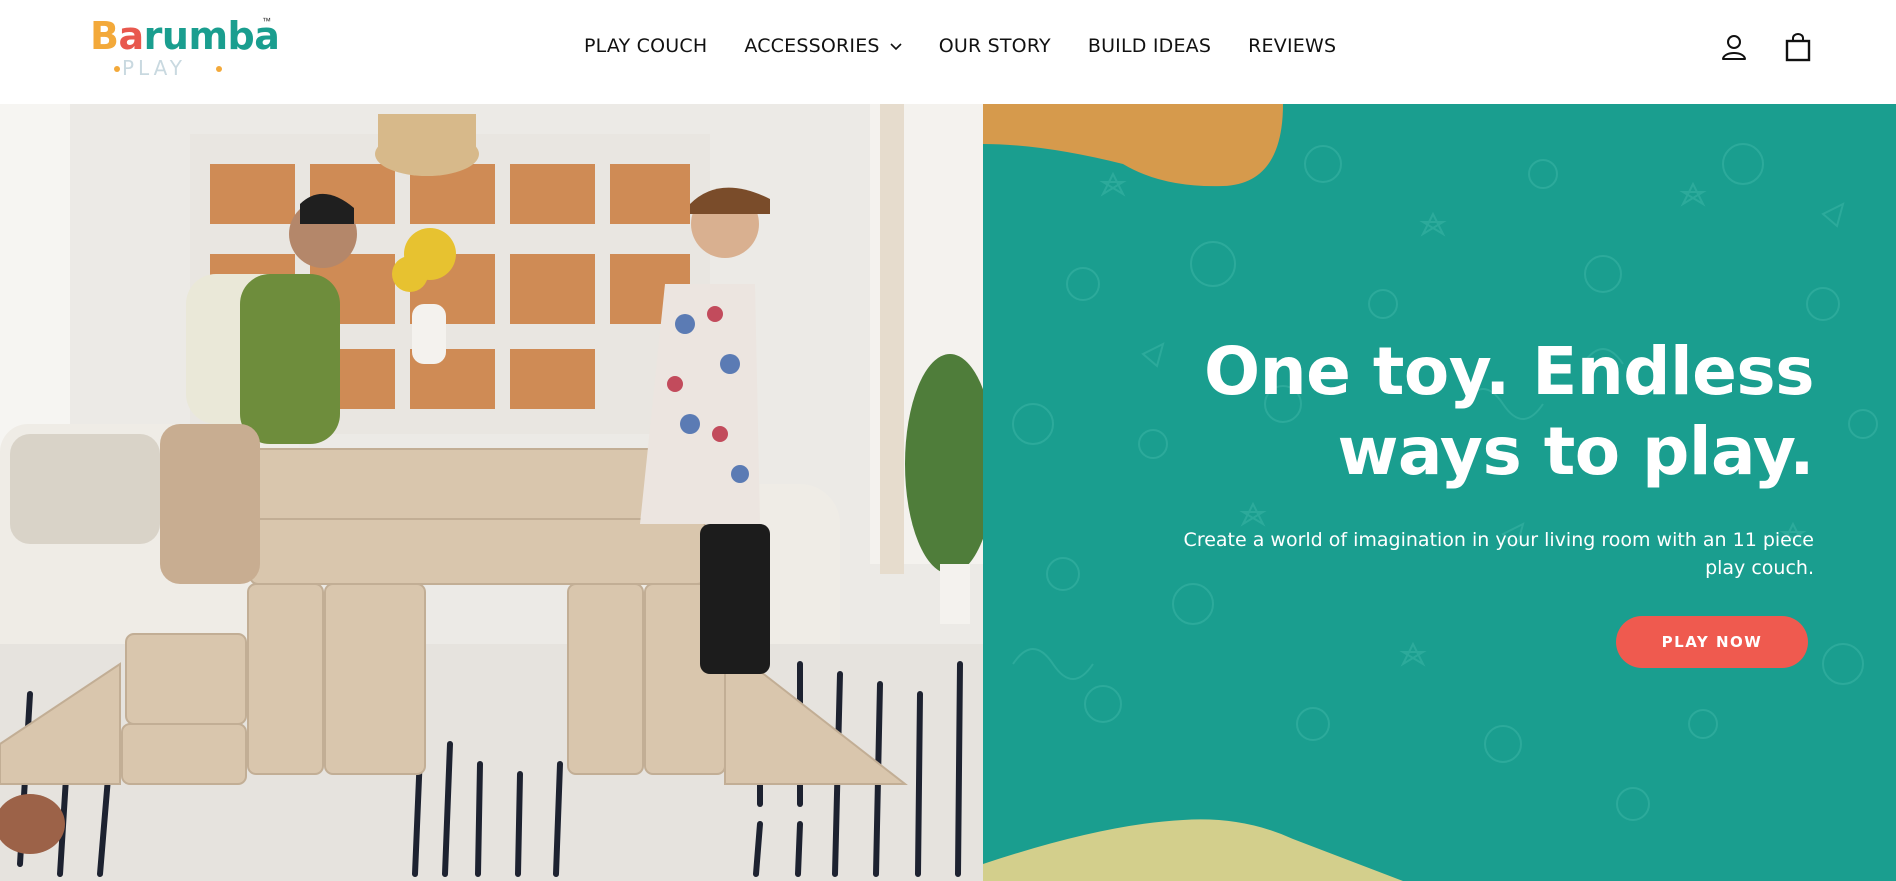  I want to click on shopping-bag-icon, so click(1798, 47).